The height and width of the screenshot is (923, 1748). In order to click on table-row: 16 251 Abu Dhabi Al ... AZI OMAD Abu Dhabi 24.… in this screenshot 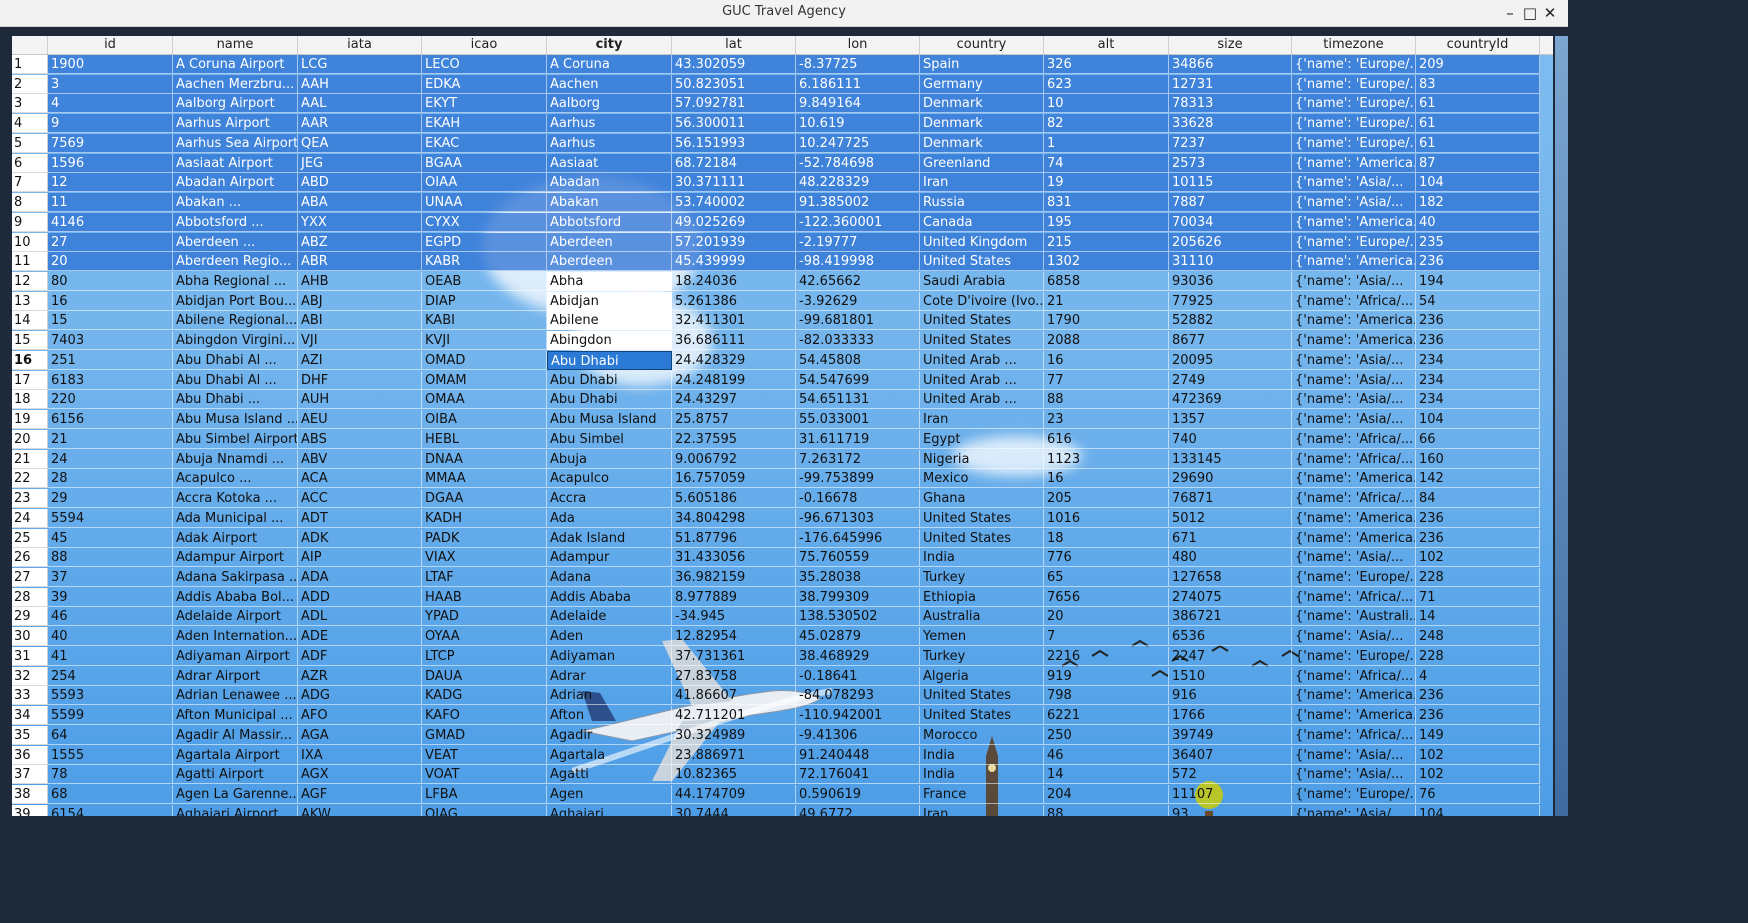, I will do `click(782, 360)`.